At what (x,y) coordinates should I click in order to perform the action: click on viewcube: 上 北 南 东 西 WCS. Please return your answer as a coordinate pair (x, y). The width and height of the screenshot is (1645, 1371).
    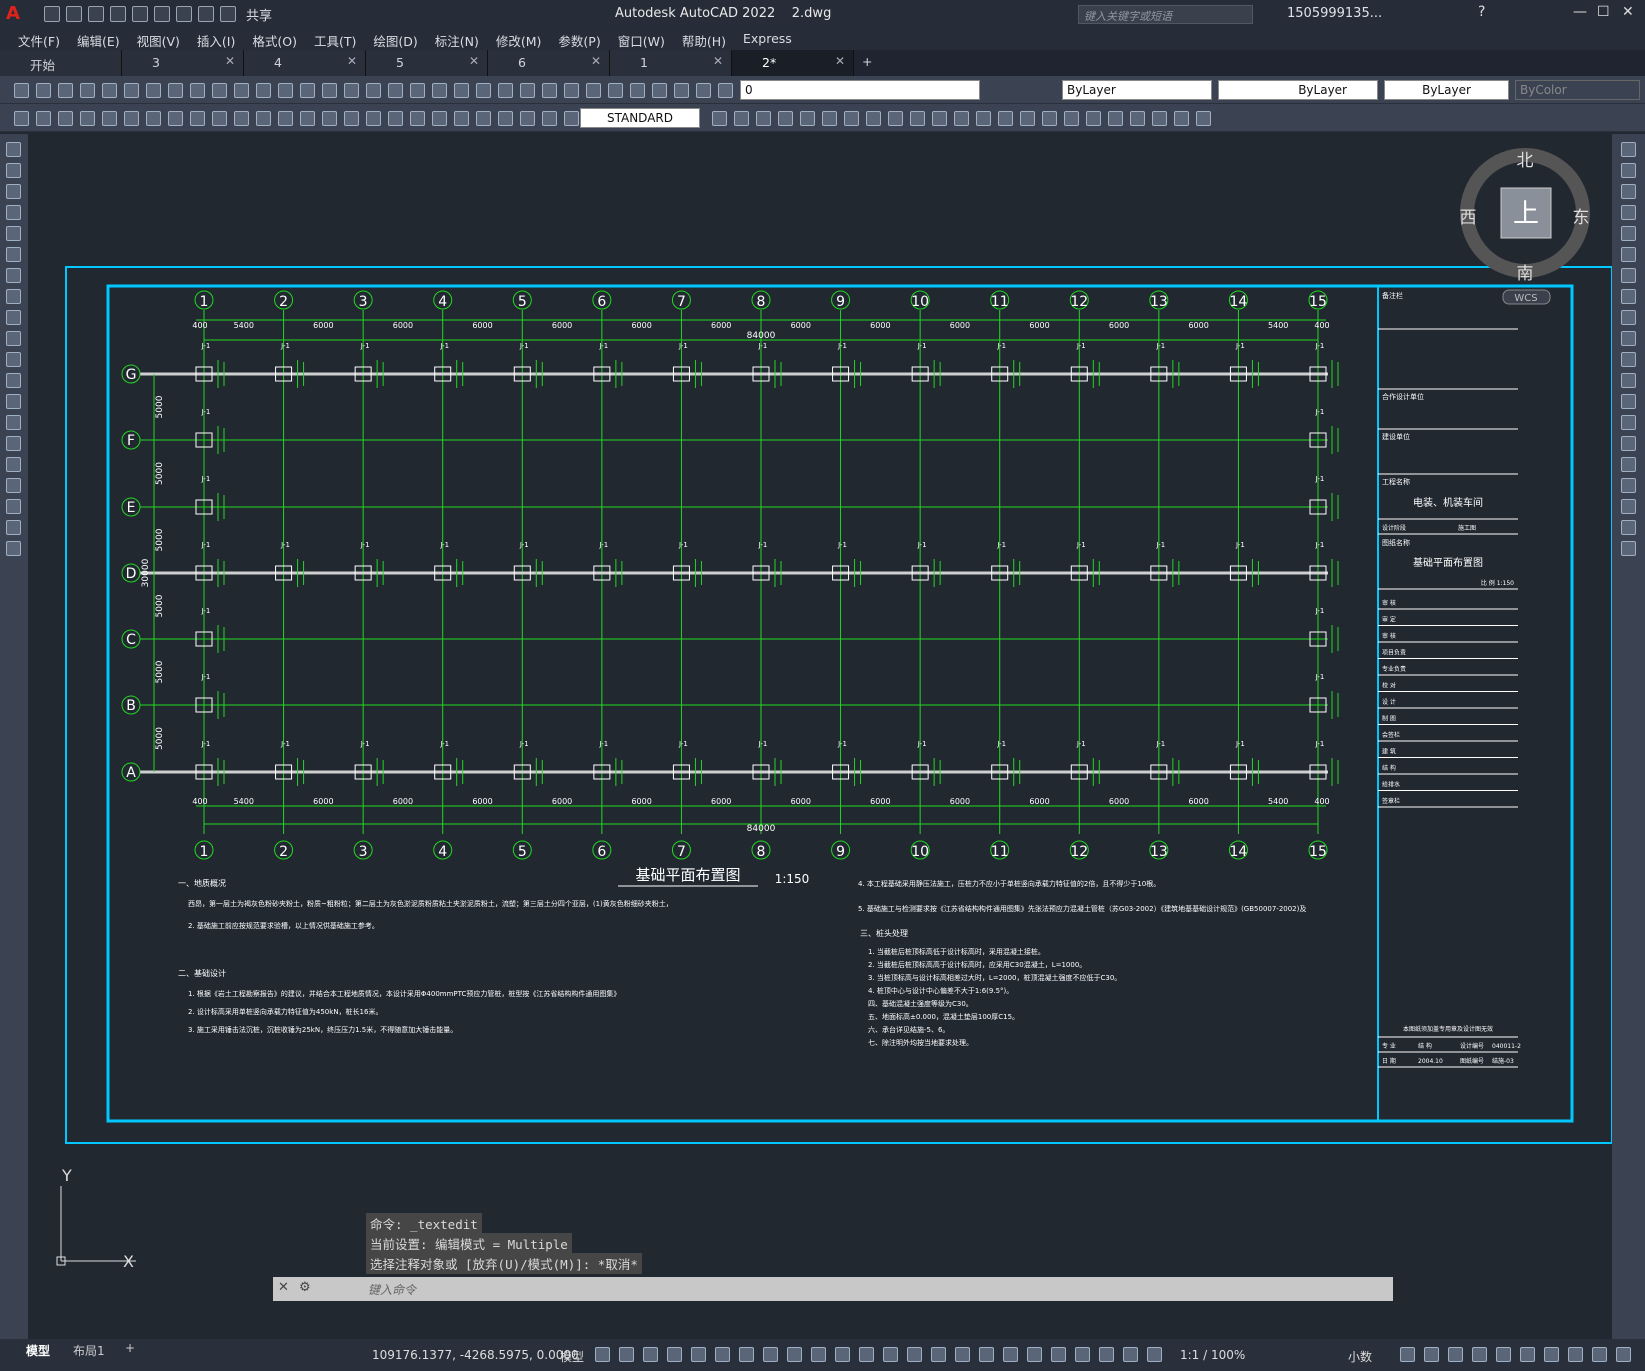
    Looking at the image, I should click on (1525, 226).